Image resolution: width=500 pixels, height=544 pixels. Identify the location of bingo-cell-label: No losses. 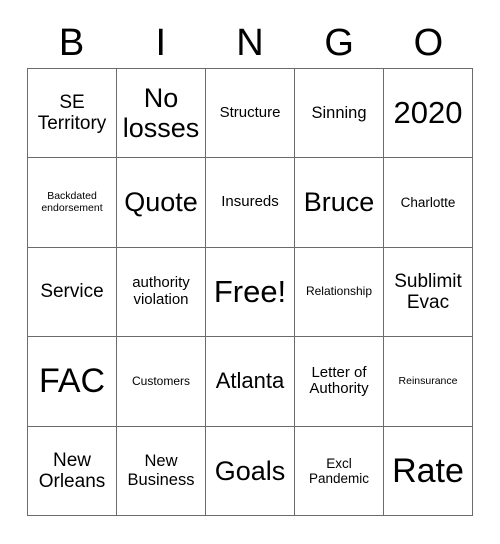
(161, 113).